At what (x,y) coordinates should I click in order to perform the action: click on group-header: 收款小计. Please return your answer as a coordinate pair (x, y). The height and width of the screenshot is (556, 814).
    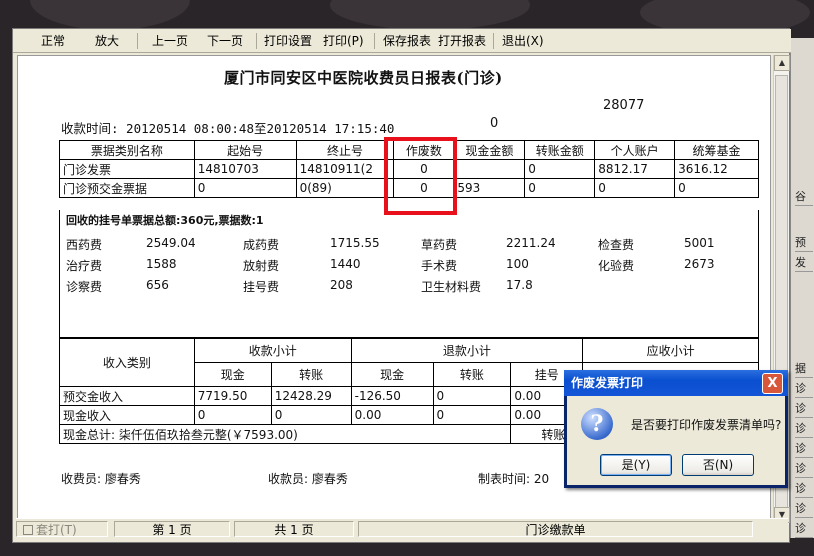
    Looking at the image, I should click on (272, 350).